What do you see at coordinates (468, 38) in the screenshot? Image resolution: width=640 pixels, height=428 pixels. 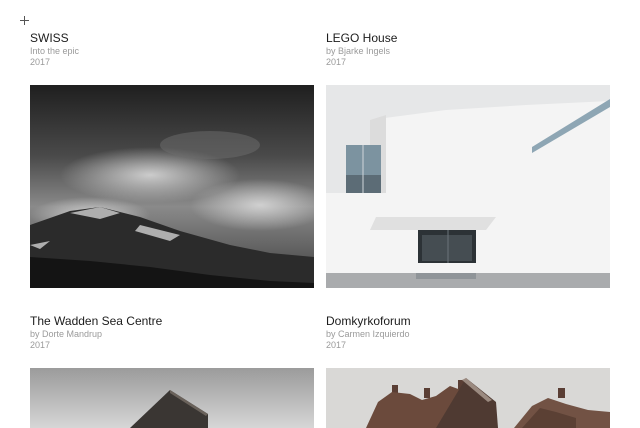 I see `project-title: LEGO House` at bounding box center [468, 38].